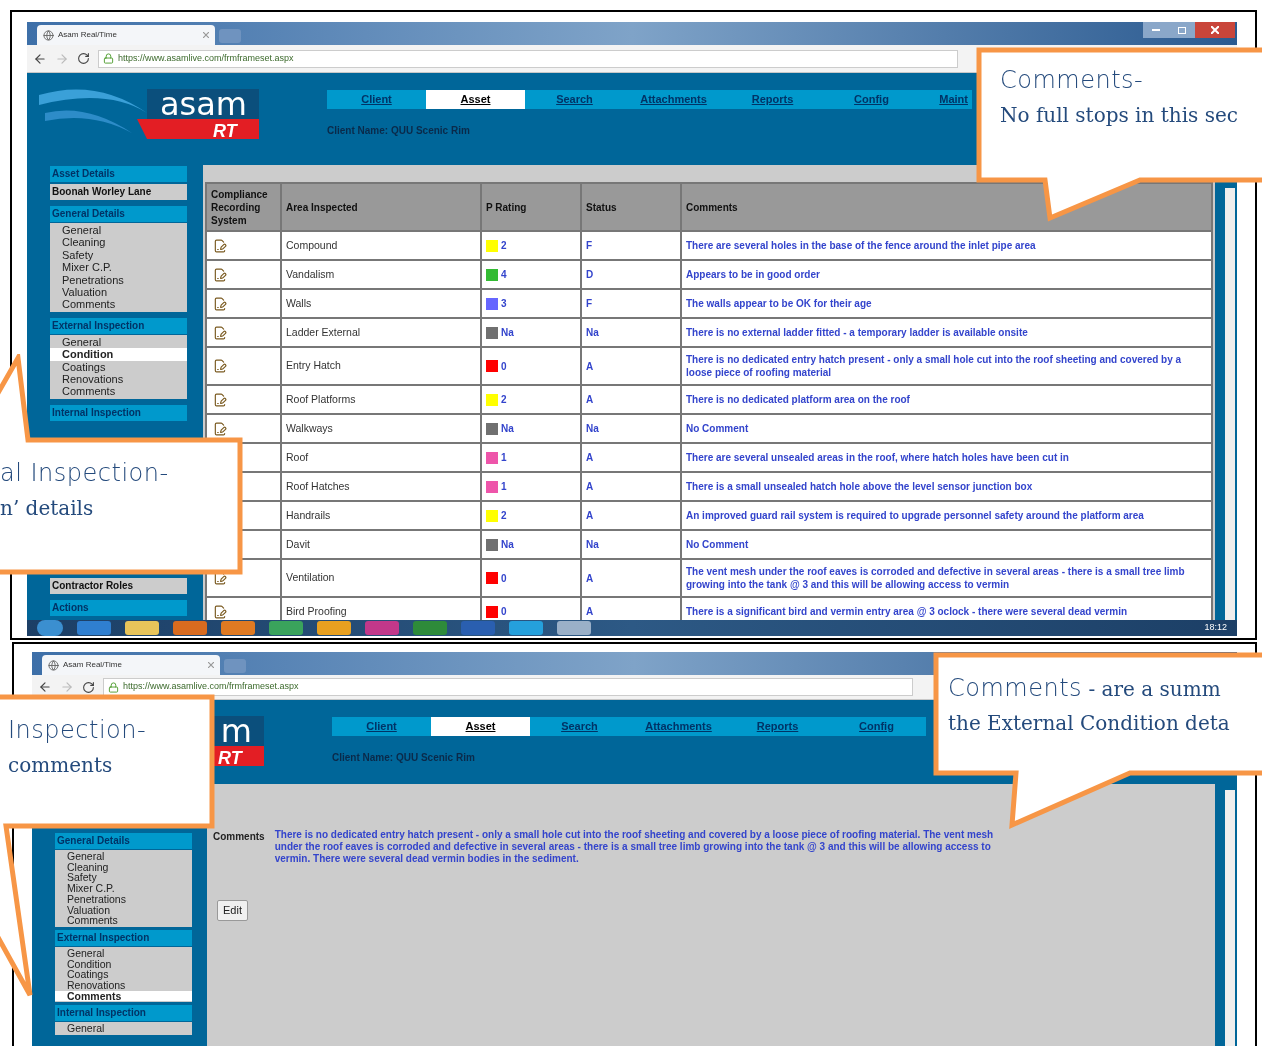 The height and width of the screenshot is (1046, 1262). Describe the element at coordinates (1182, 30) in the screenshot. I see `maximize-button` at that location.